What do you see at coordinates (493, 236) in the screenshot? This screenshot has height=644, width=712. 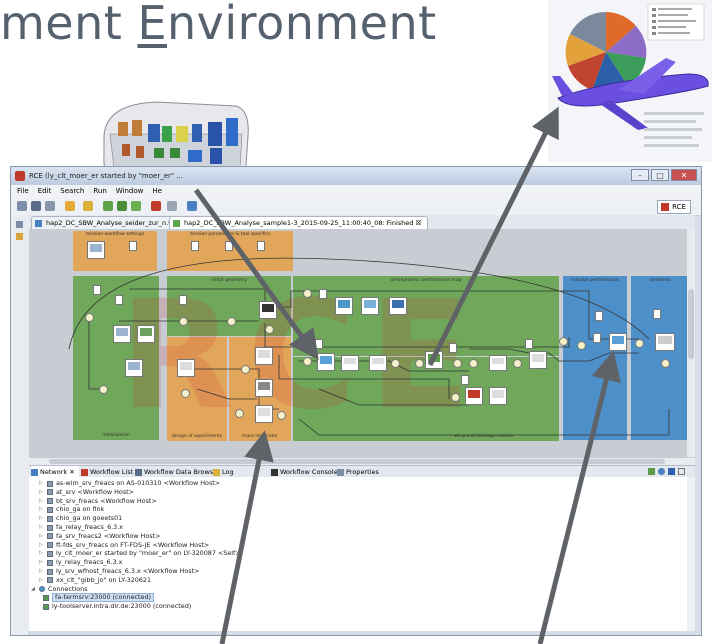 I see `arrow-node-to-pie` at bounding box center [493, 236].